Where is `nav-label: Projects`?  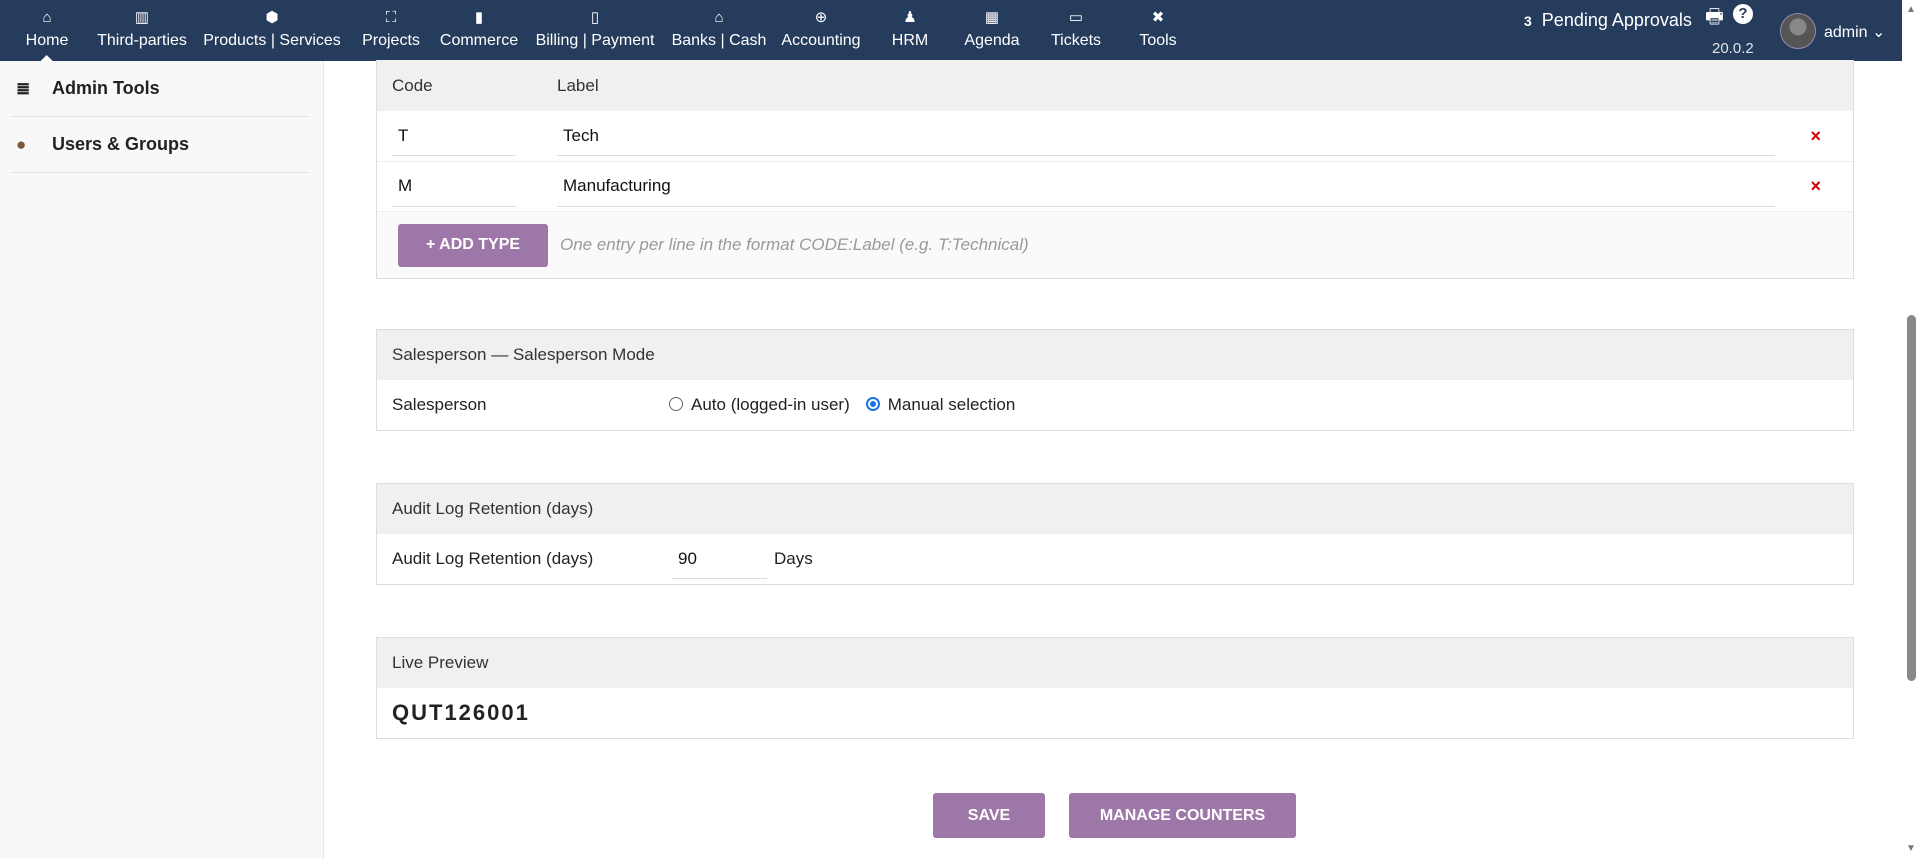
nav-label: Projects is located at coordinates (391, 40).